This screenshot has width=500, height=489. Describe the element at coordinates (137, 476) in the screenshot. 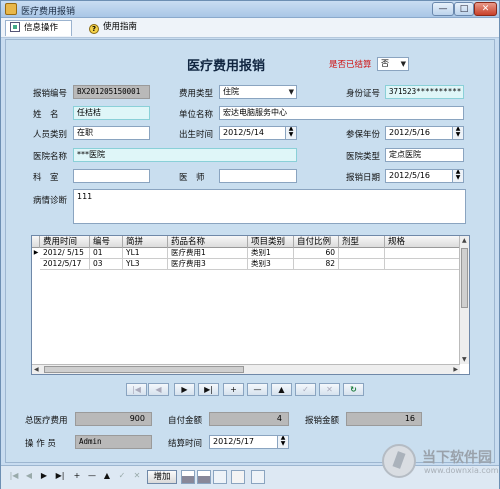

I see `bottom-cancel-button: ✕` at that location.